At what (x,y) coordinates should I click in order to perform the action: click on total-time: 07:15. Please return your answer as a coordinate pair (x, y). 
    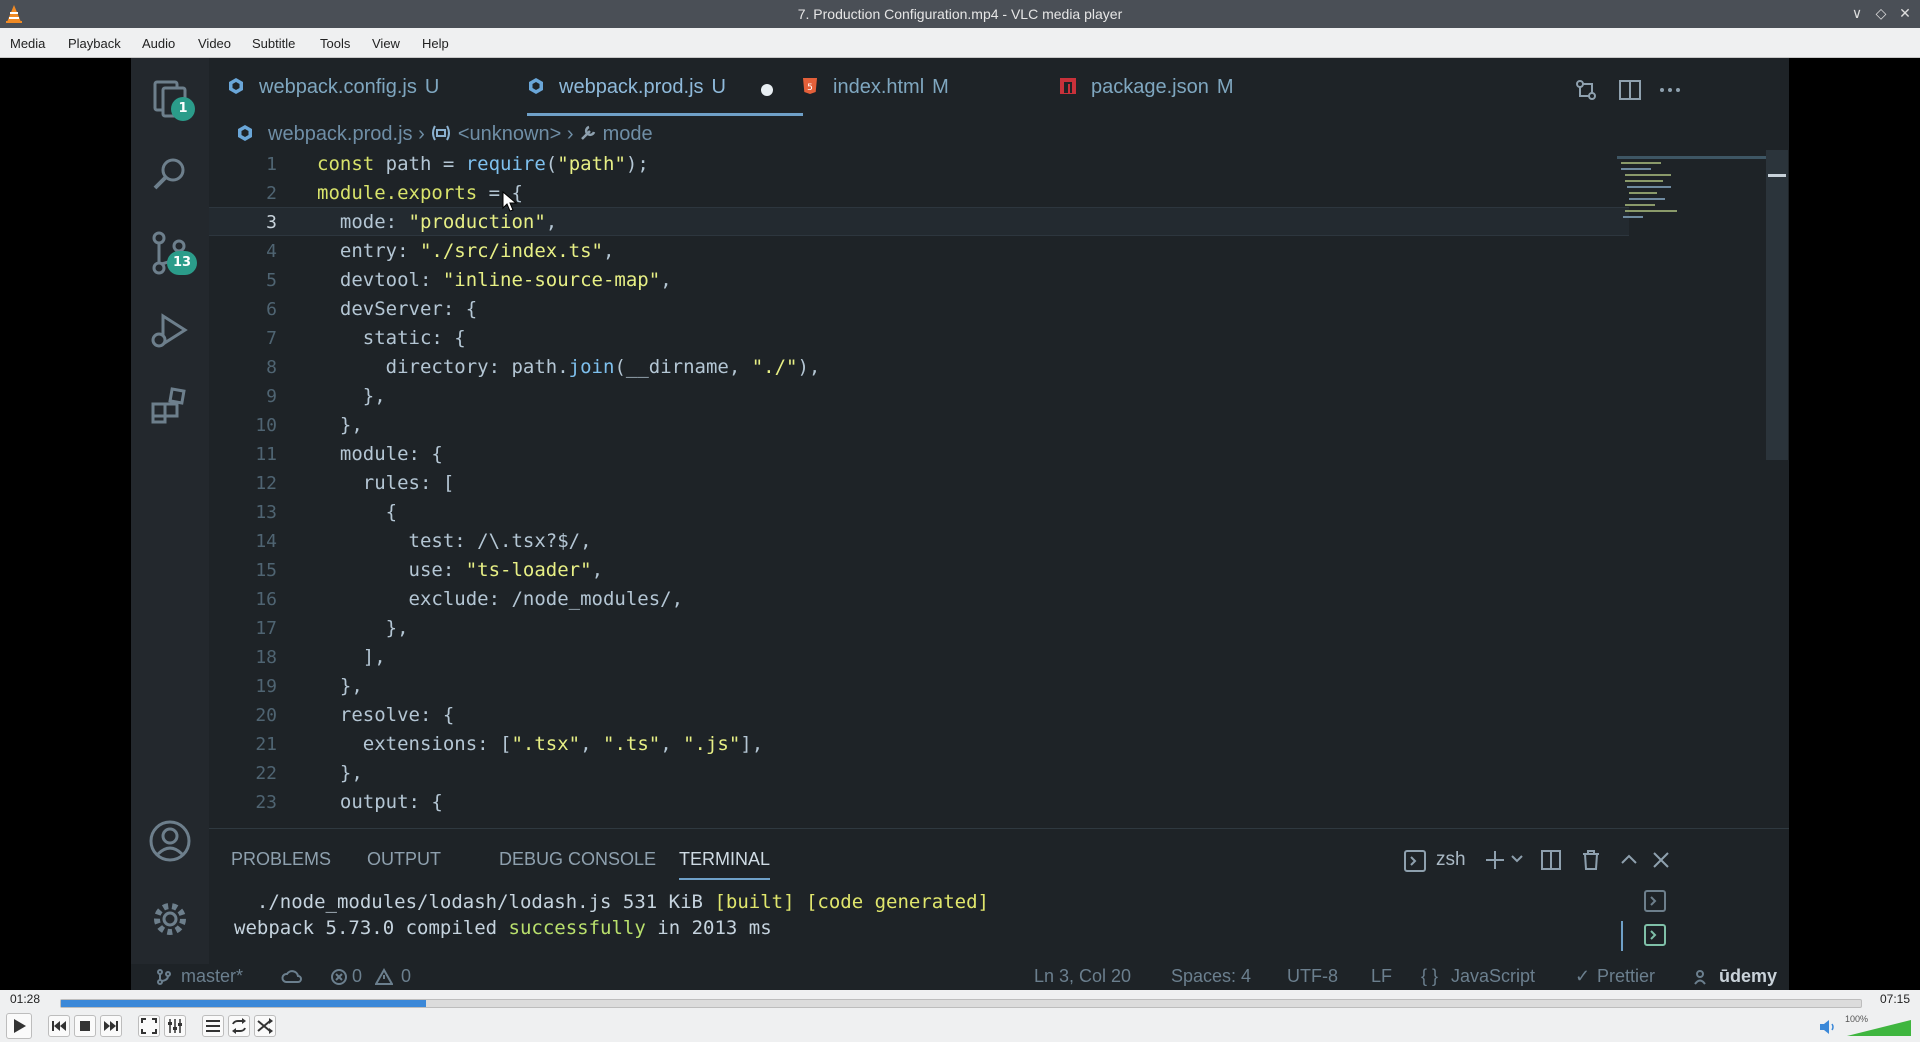
    Looking at the image, I should click on (1895, 999).